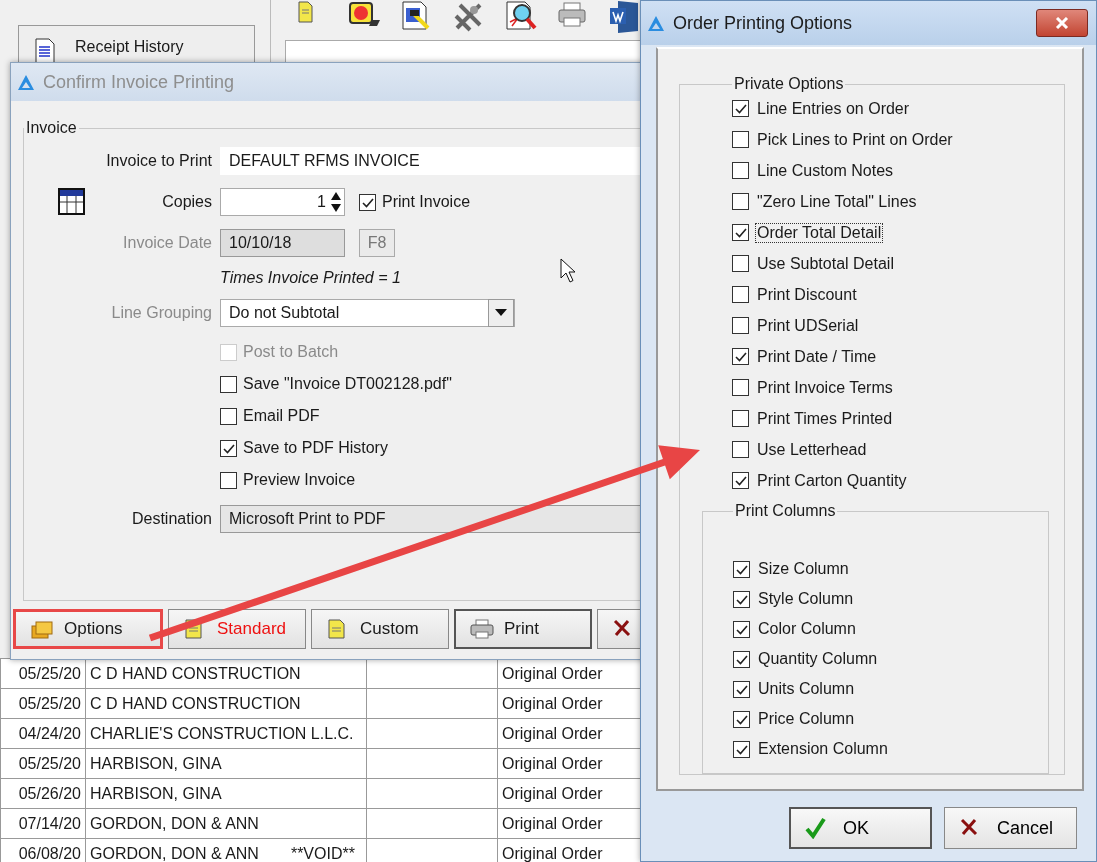 The height and width of the screenshot is (862, 1097). I want to click on field-label: Invoice Date, so click(167, 243).